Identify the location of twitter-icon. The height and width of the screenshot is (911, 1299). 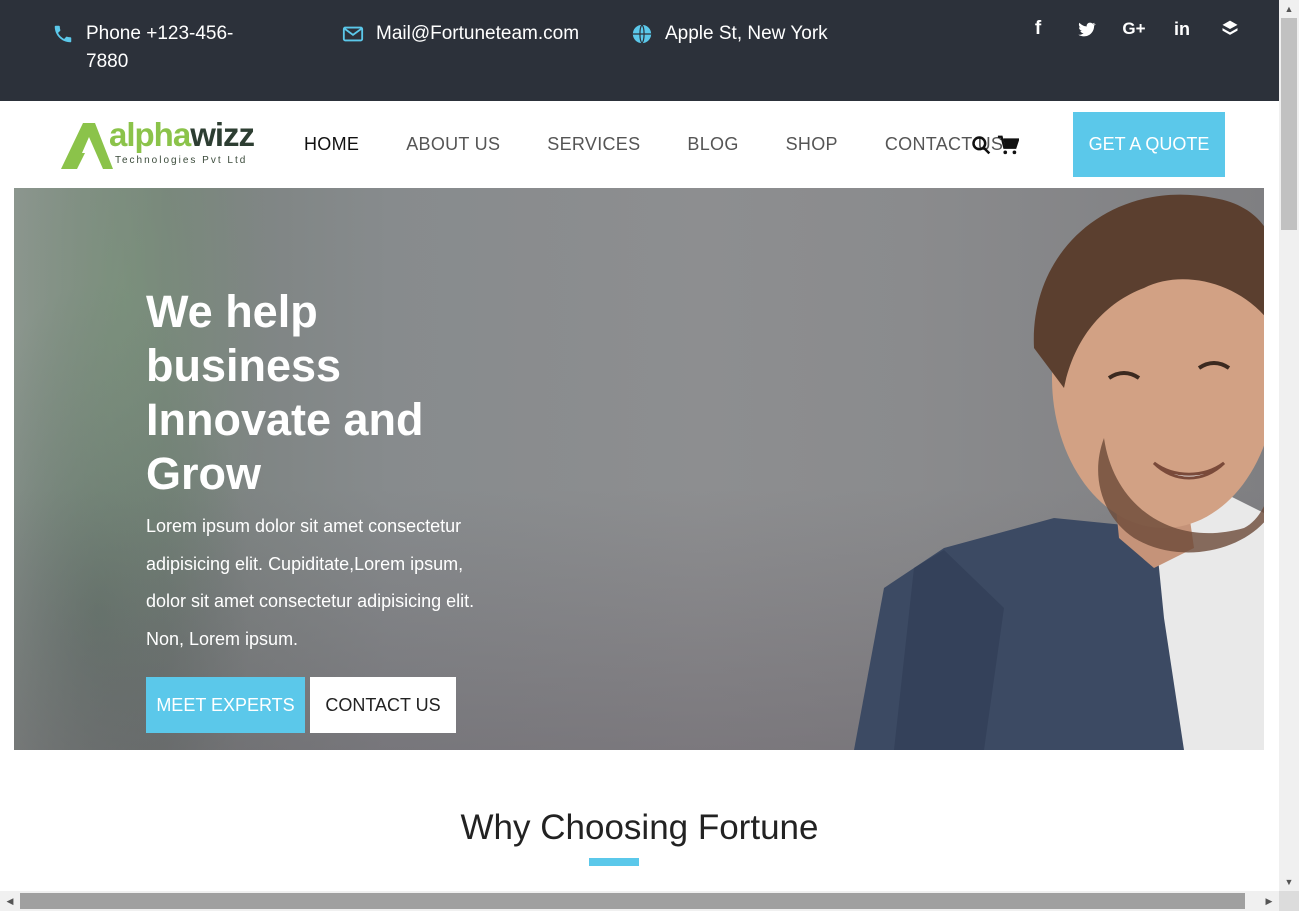
(1086, 29).